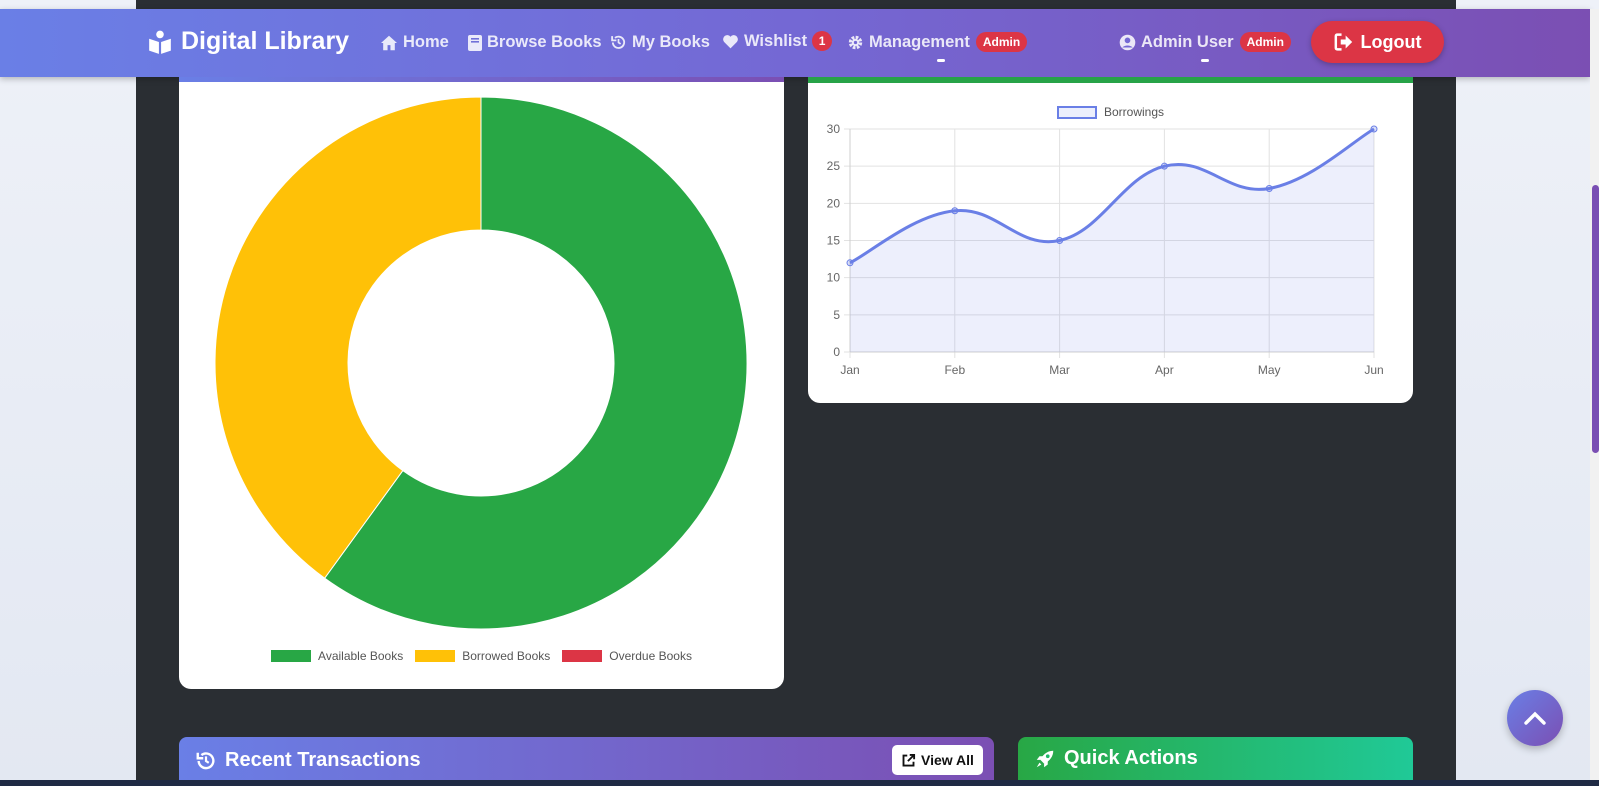 Image resolution: width=1599 pixels, height=786 pixels. Describe the element at coordinates (389, 42) in the screenshot. I see `home-icon` at that location.